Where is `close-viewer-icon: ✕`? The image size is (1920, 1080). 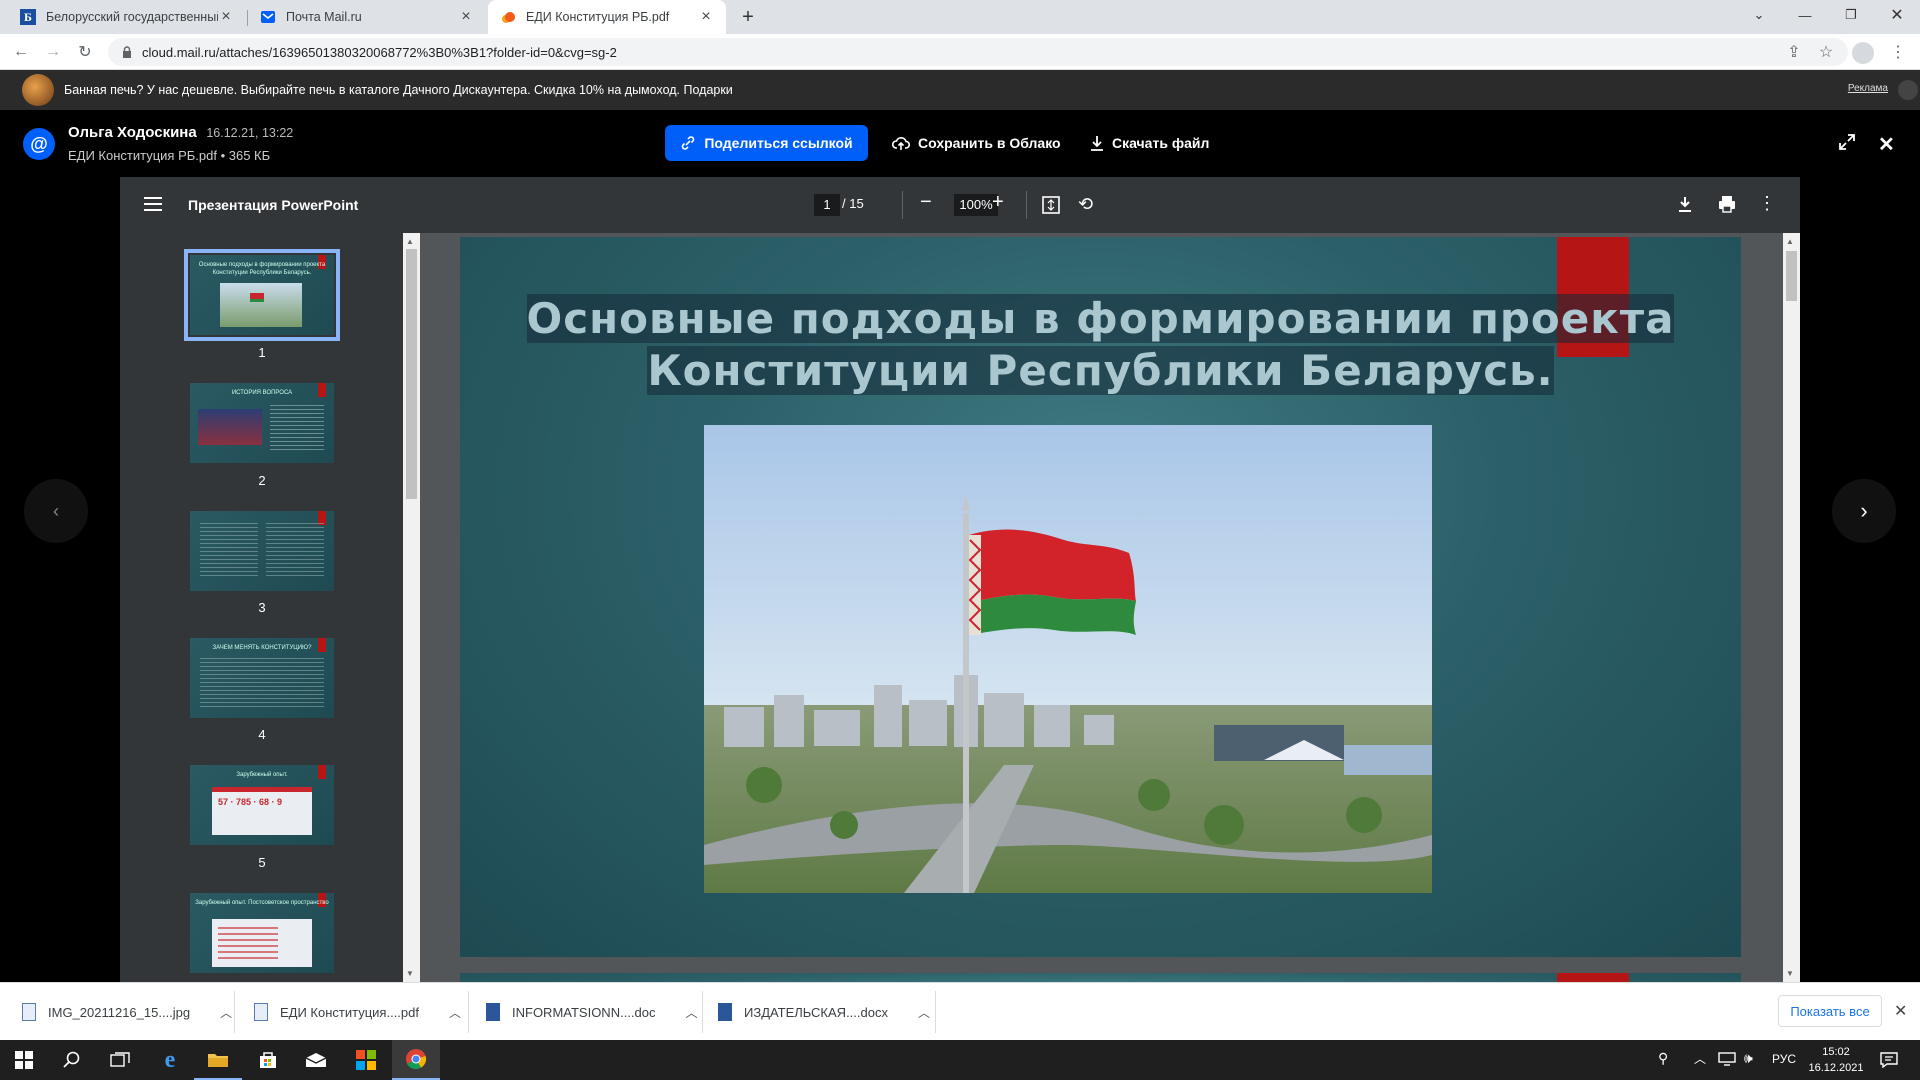
close-viewer-icon: ✕ is located at coordinates (1886, 144).